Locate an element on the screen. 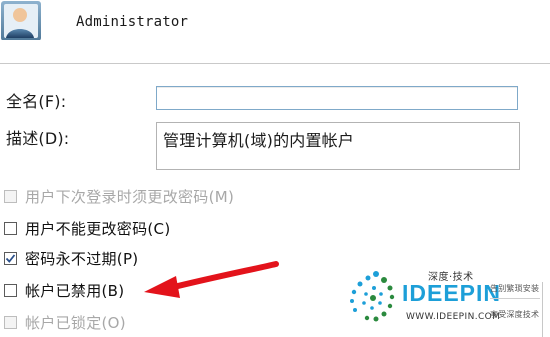 This screenshot has width=550, height=337. full-name-input is located at coordinates (337, 98).